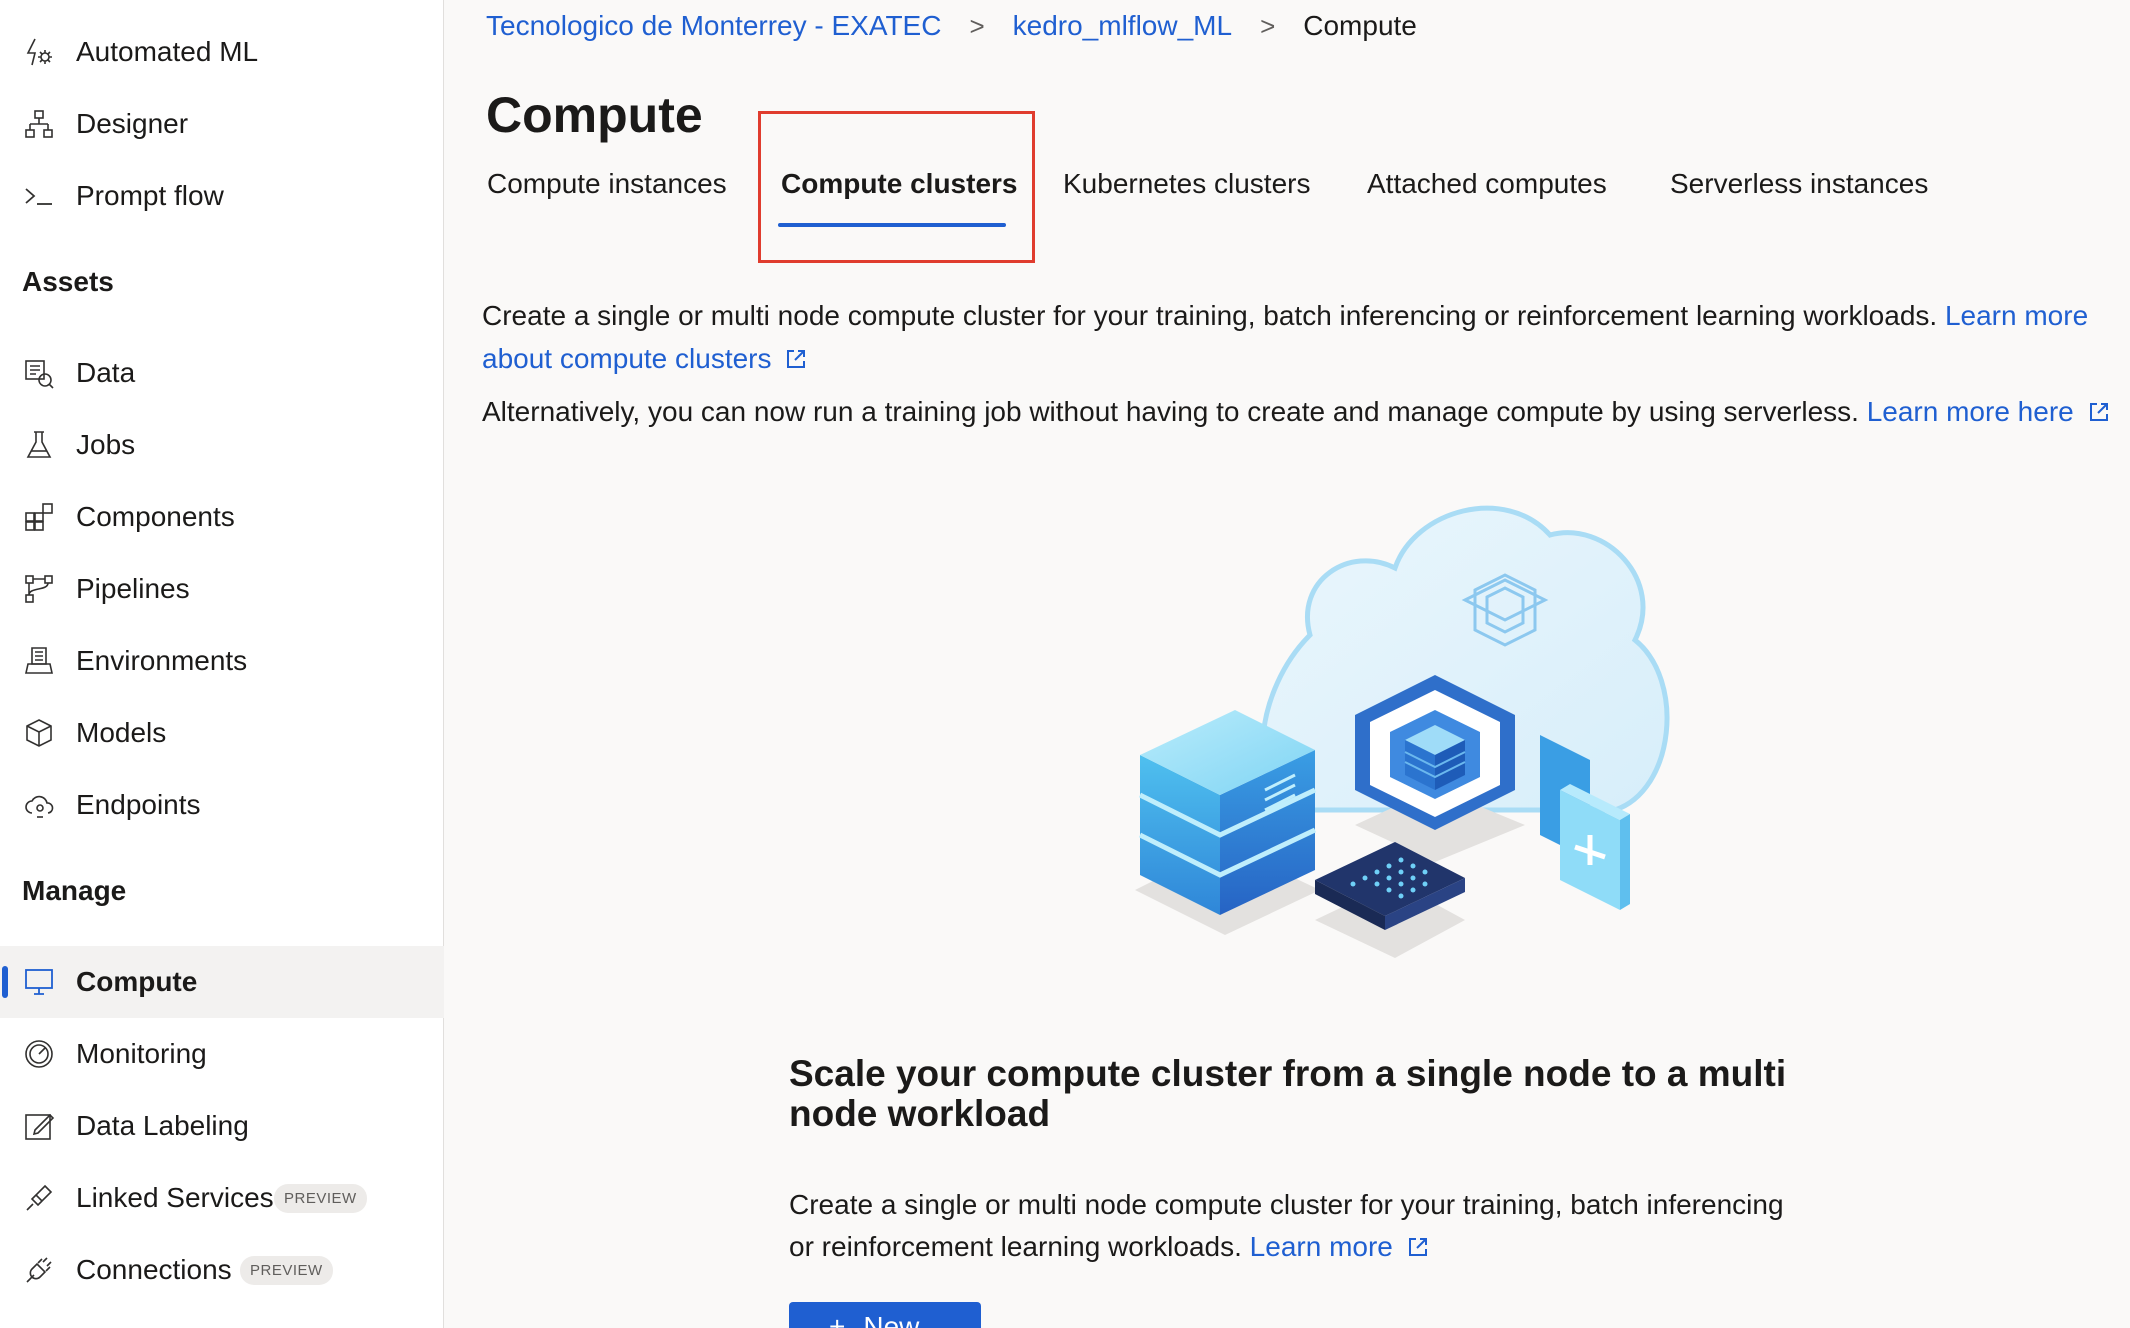 This screenshot has width=2130, height=1328. What do you see at coordinates (222, 373) in the screenshot?
I see `nav-item-data: Data` at bounding box center [222, 373].